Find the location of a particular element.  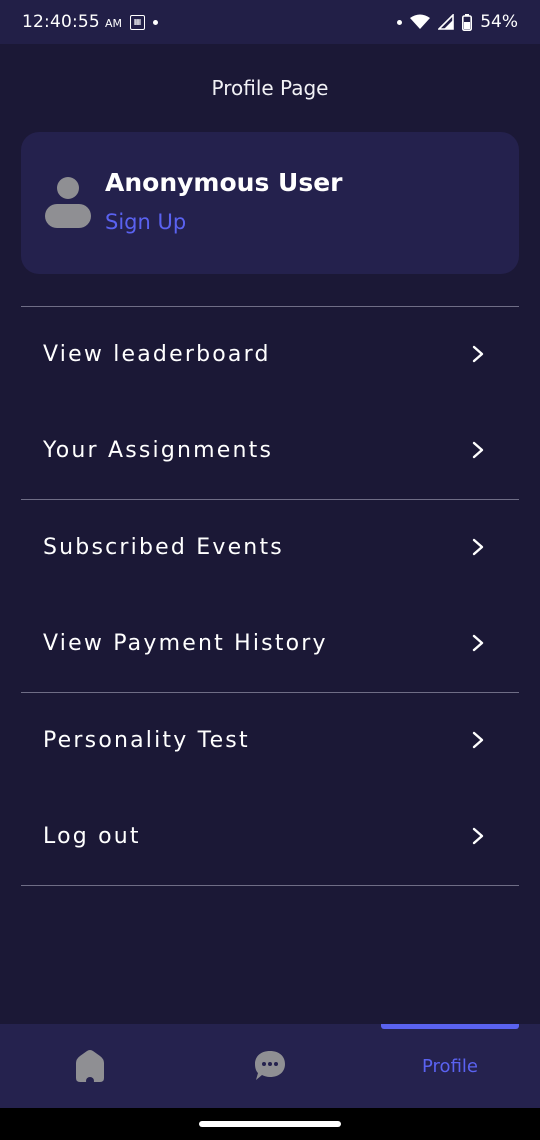

home-icon is located at coordinates (90, 1066).